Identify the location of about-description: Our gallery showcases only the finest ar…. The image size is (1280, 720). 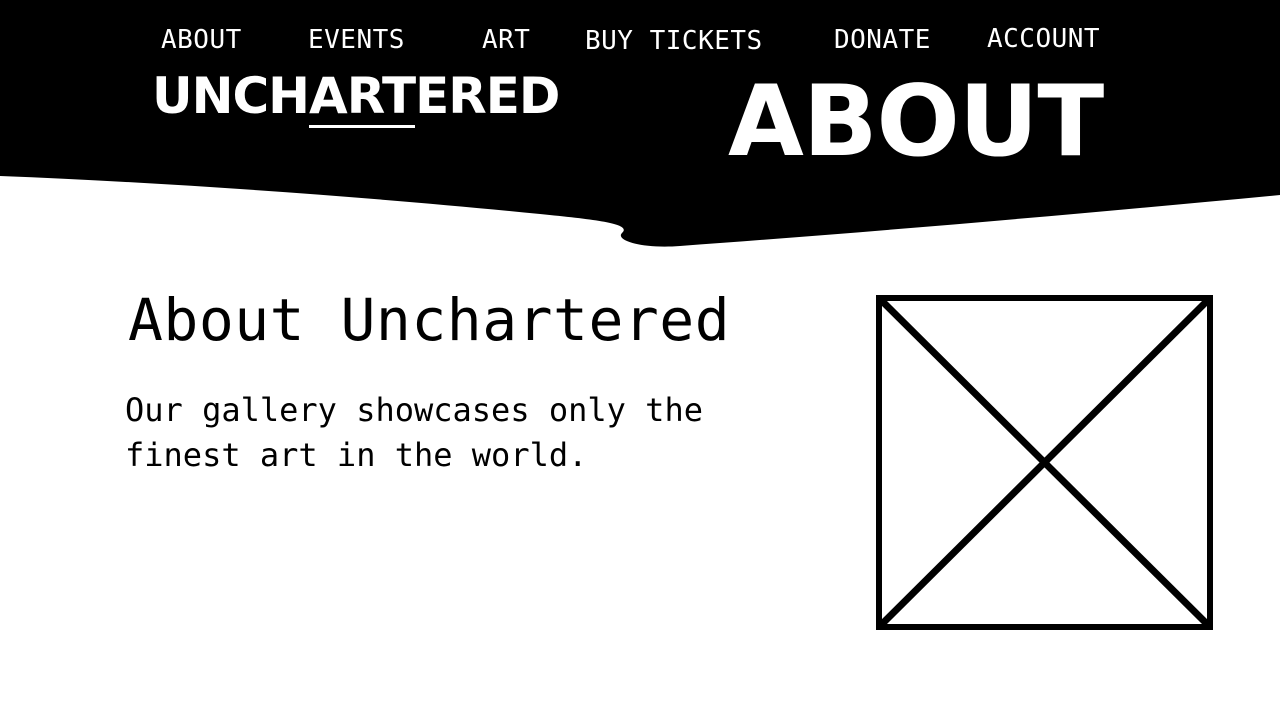
(414, 432).